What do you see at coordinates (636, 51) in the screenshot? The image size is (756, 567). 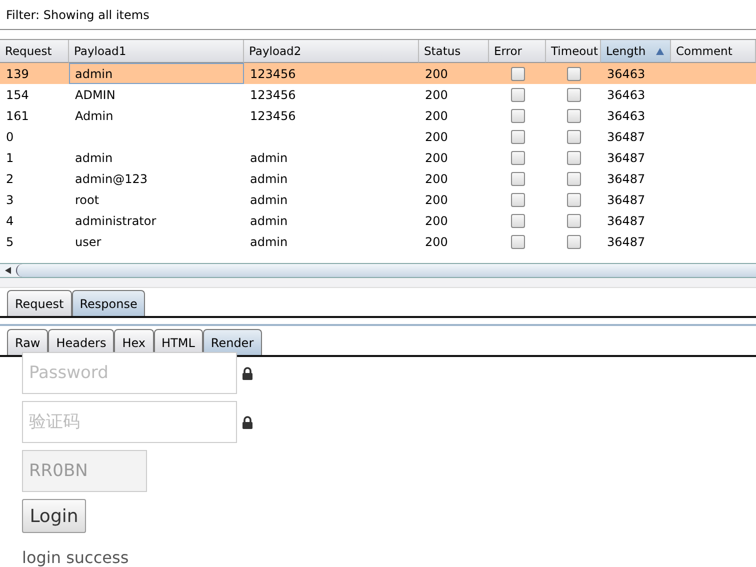 I see `column-header: Length` at bounding box center [636, 51].